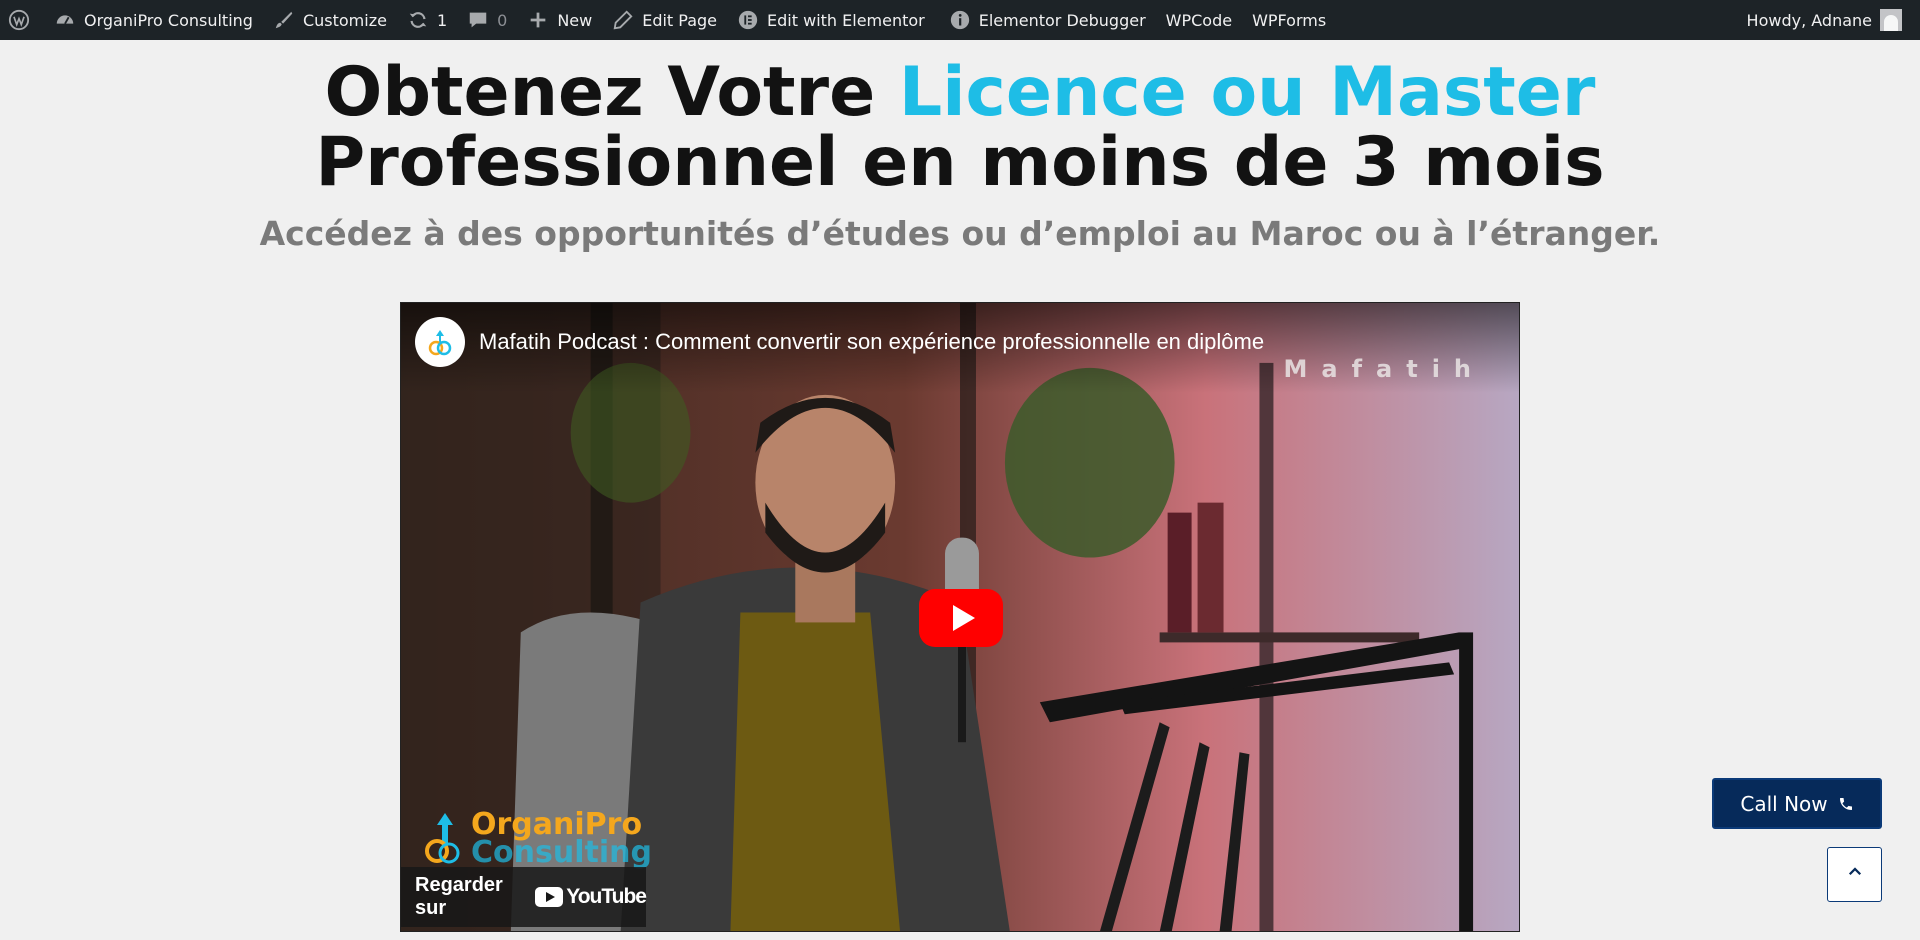  I want to click on wpcode-menu: WPCode, so click(1199, 20).